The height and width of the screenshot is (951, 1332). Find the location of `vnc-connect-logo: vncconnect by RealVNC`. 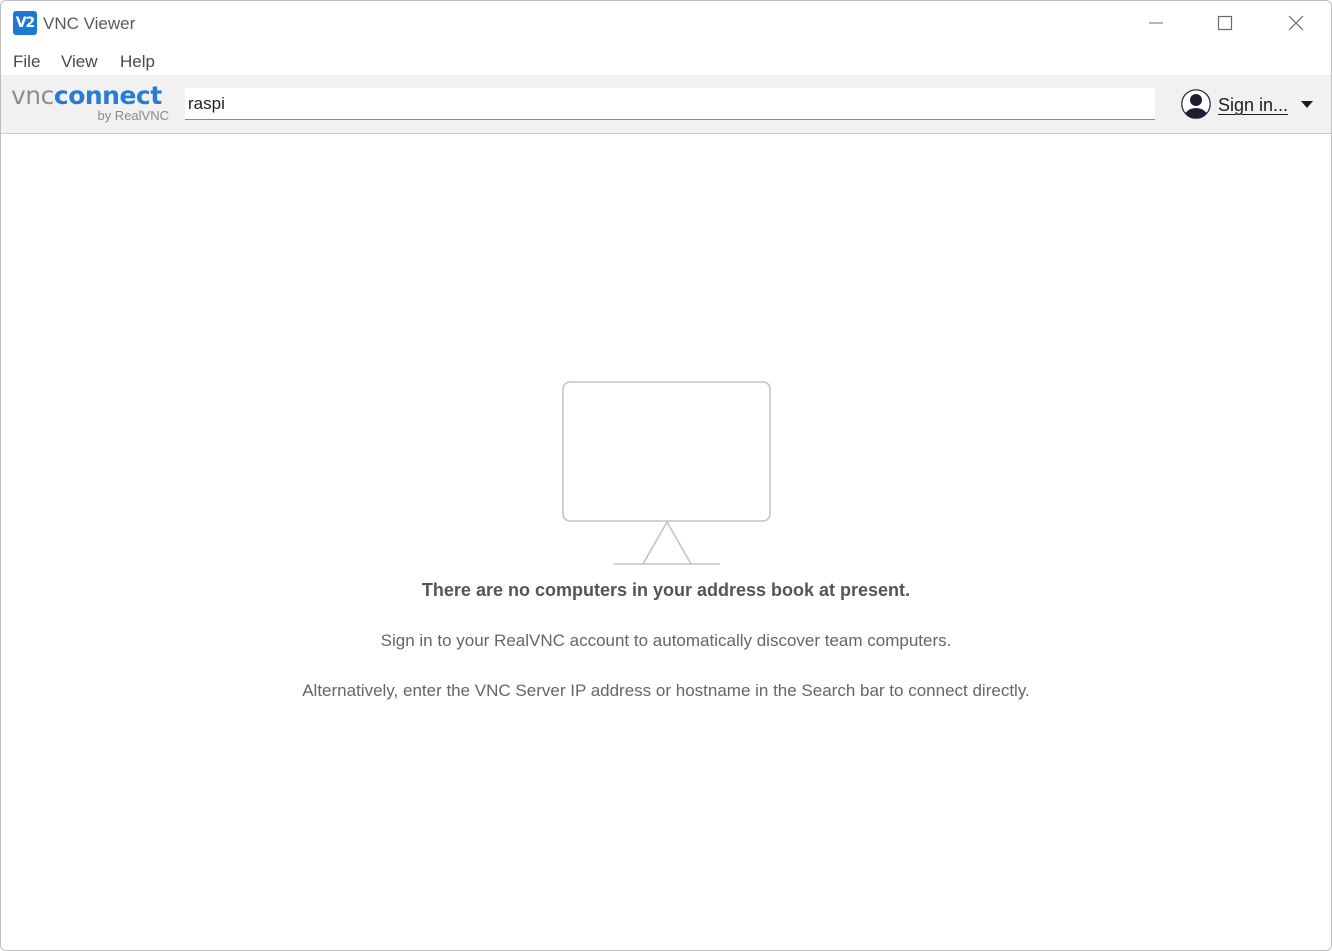

vnc-connect-logo: vncconnect by RealVNC is located at coordinates (91, 104).